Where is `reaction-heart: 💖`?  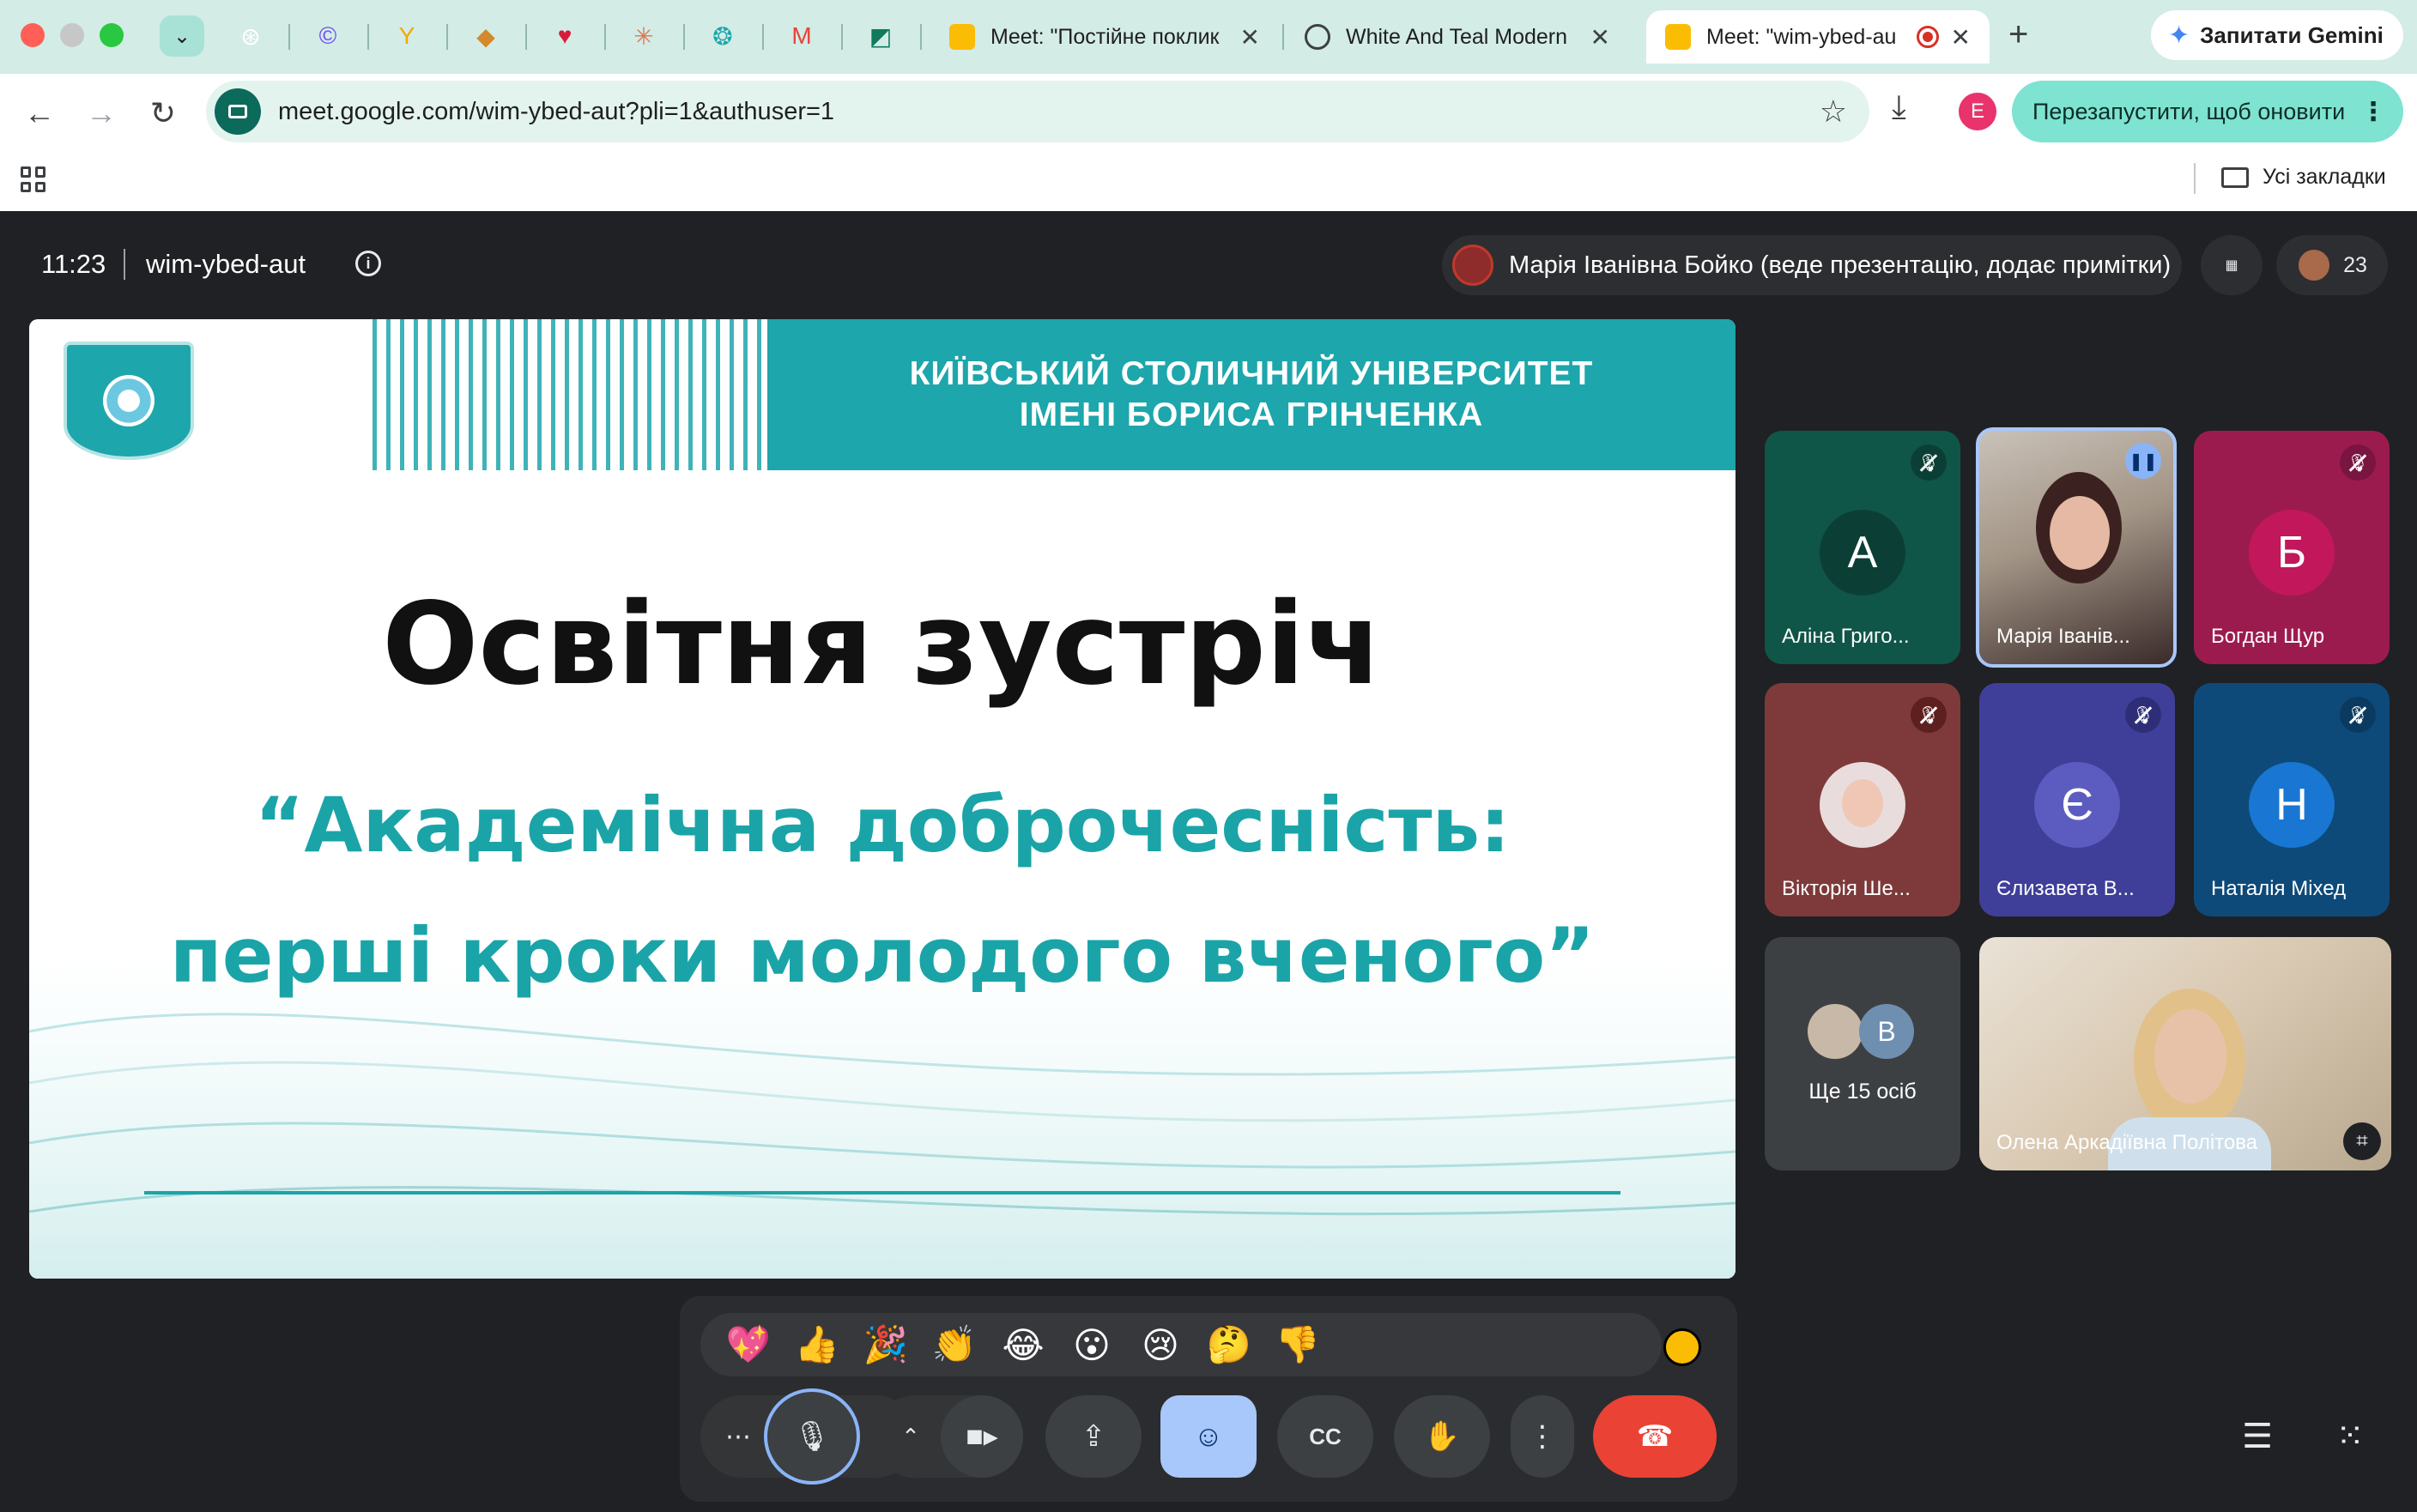
reaction-heart: 💖 is located at coordinates (748, 1344).